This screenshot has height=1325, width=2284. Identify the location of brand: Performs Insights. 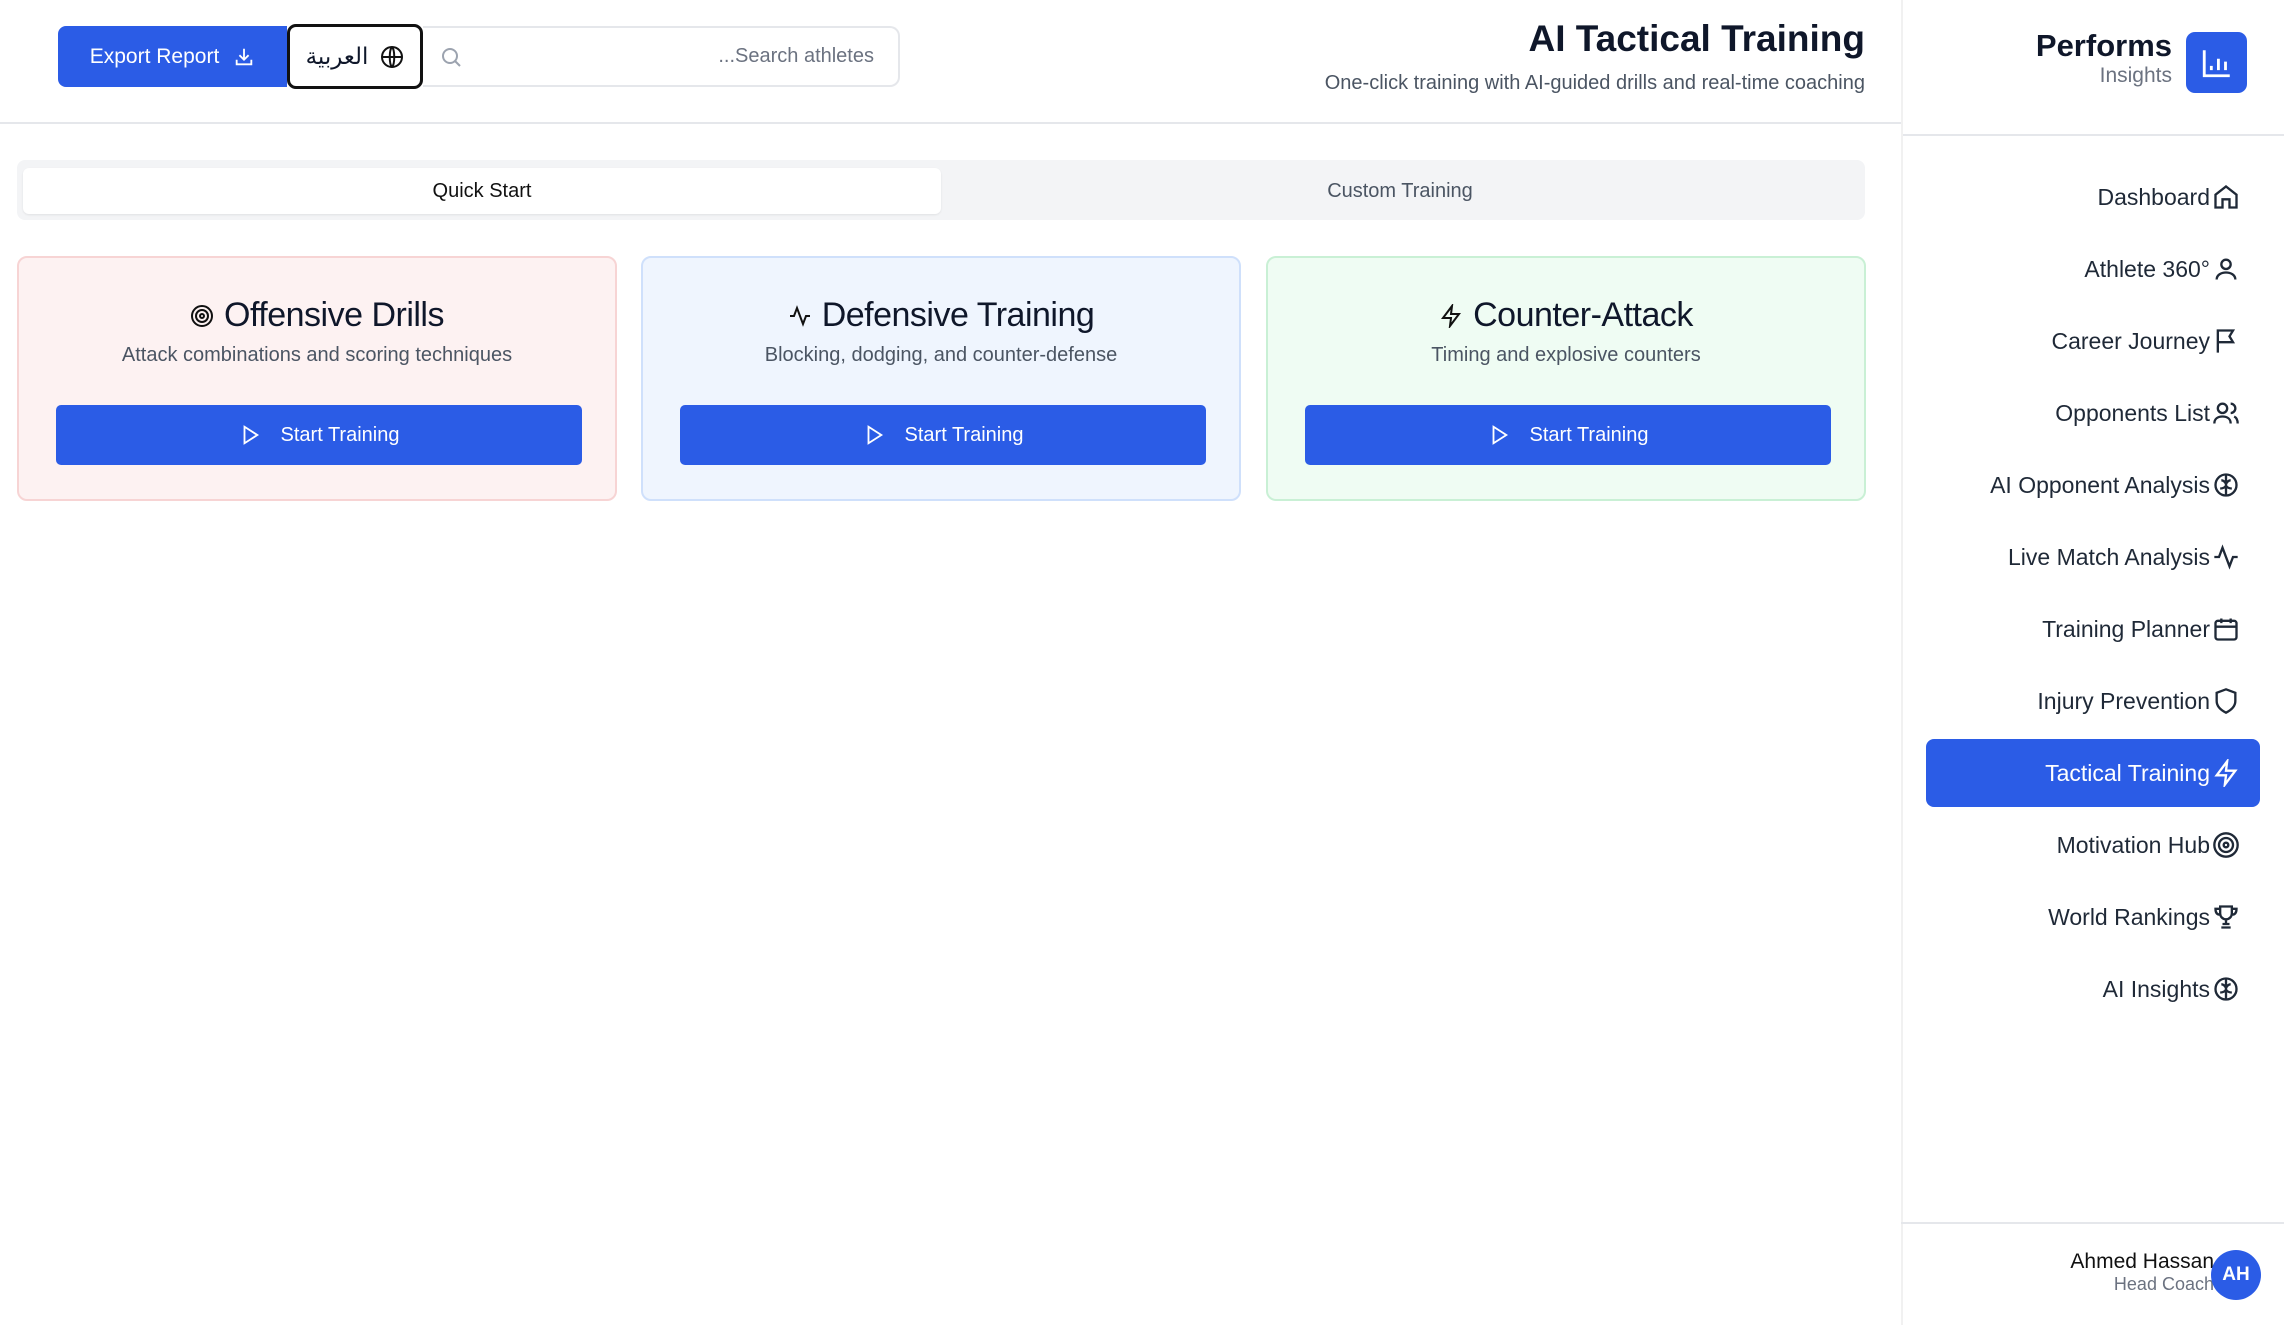
(2104, 58).